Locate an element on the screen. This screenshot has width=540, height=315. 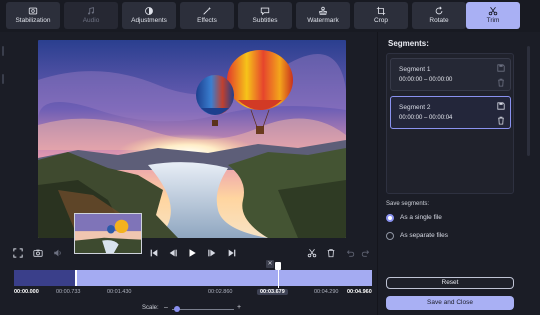
adjustments-icon is located at coordinates (149, 11).